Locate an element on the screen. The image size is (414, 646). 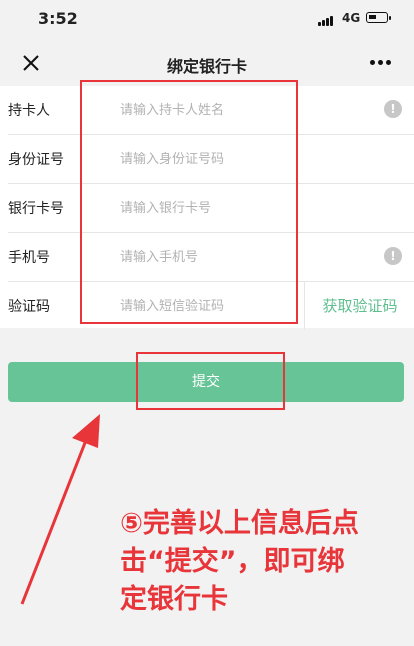
annotation-line-2: 击“提交”，即可绑 is located at coordinates (232, 561).